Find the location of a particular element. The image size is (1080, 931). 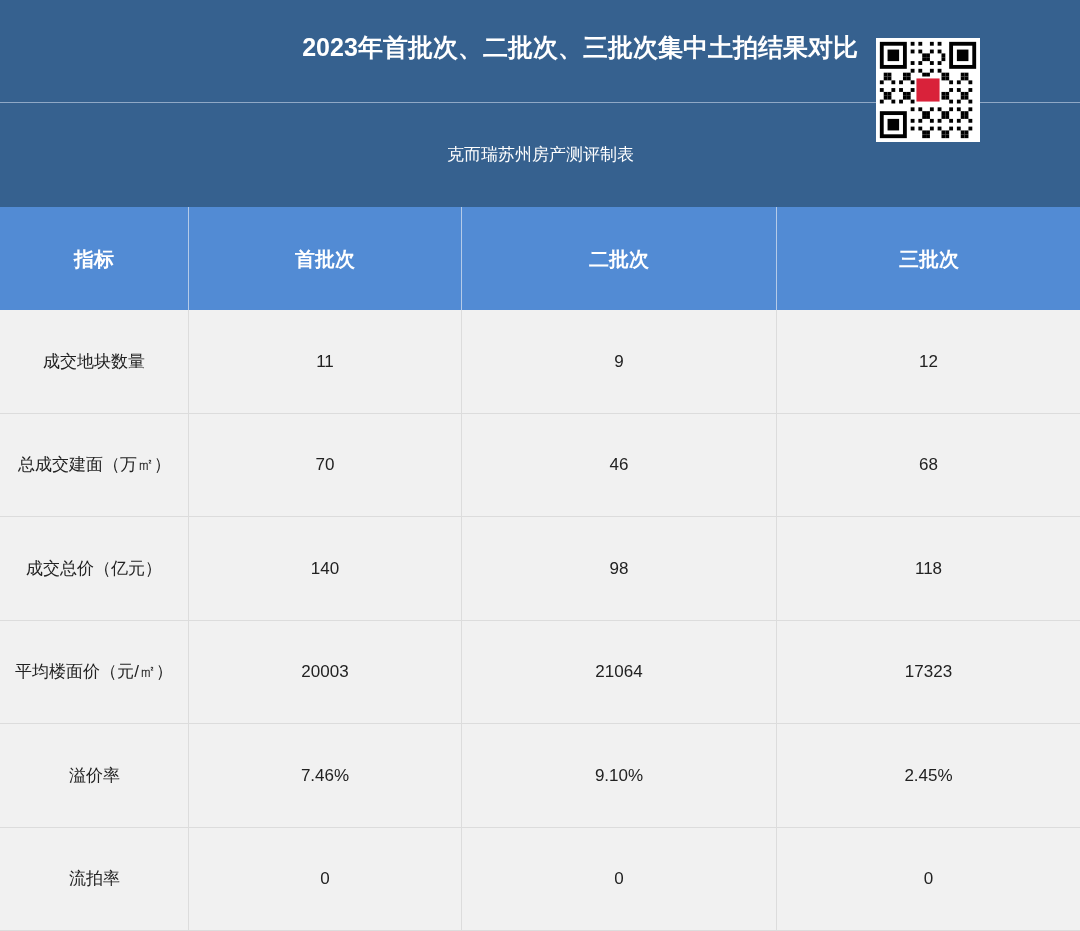

table-subtitle: 克而瑞苏州房产测评制表 is located at coordinates (540, 155).